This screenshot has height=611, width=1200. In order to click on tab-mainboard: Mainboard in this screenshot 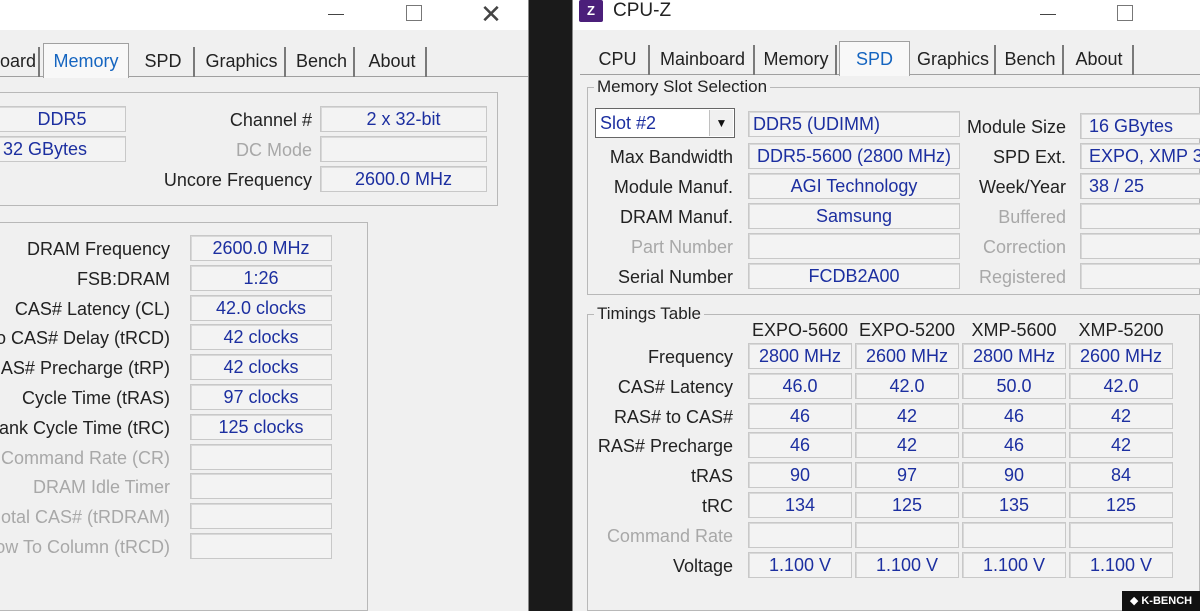, I will do `click(703, 60)`.